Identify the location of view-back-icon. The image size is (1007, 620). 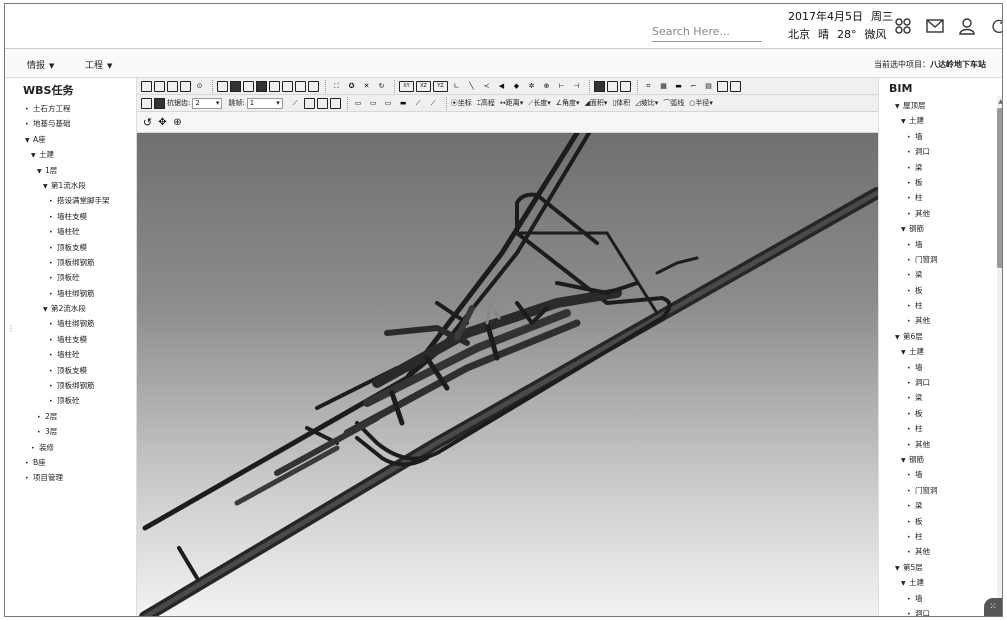
(235, 86).